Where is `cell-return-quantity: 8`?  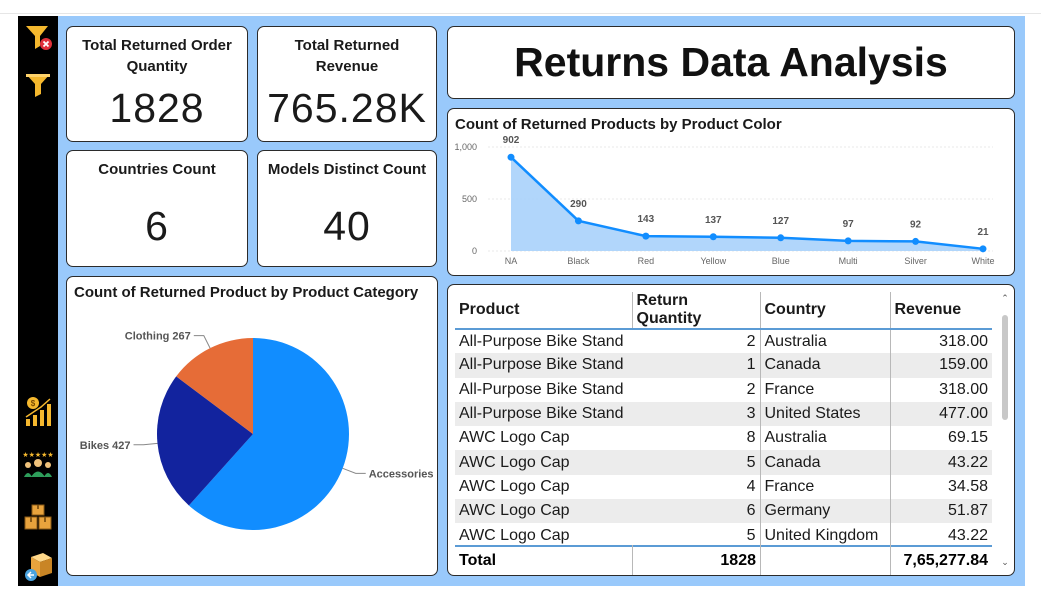
cell-return-quantity: 8 is located at coordinates (751, 438).